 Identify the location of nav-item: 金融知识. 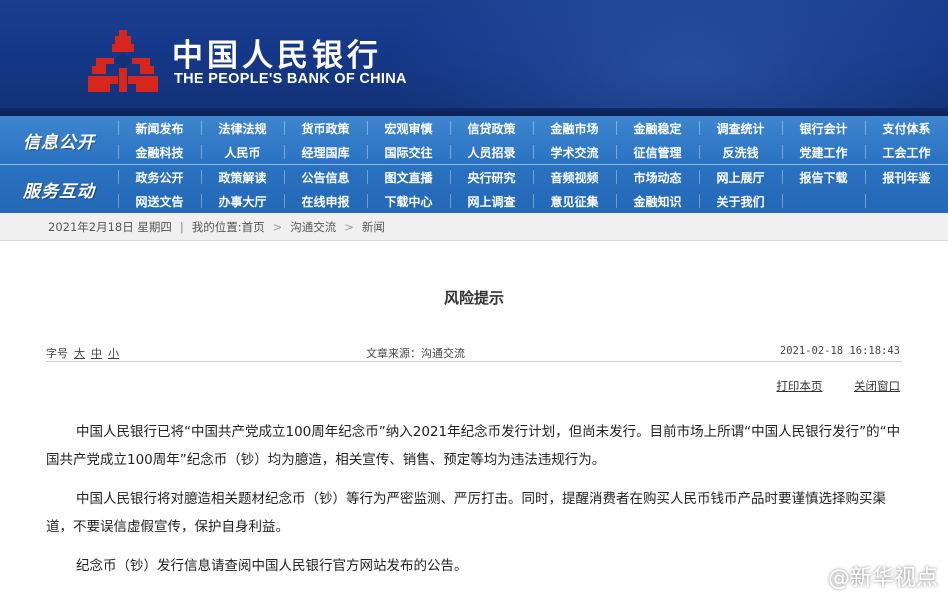
(657, 201).